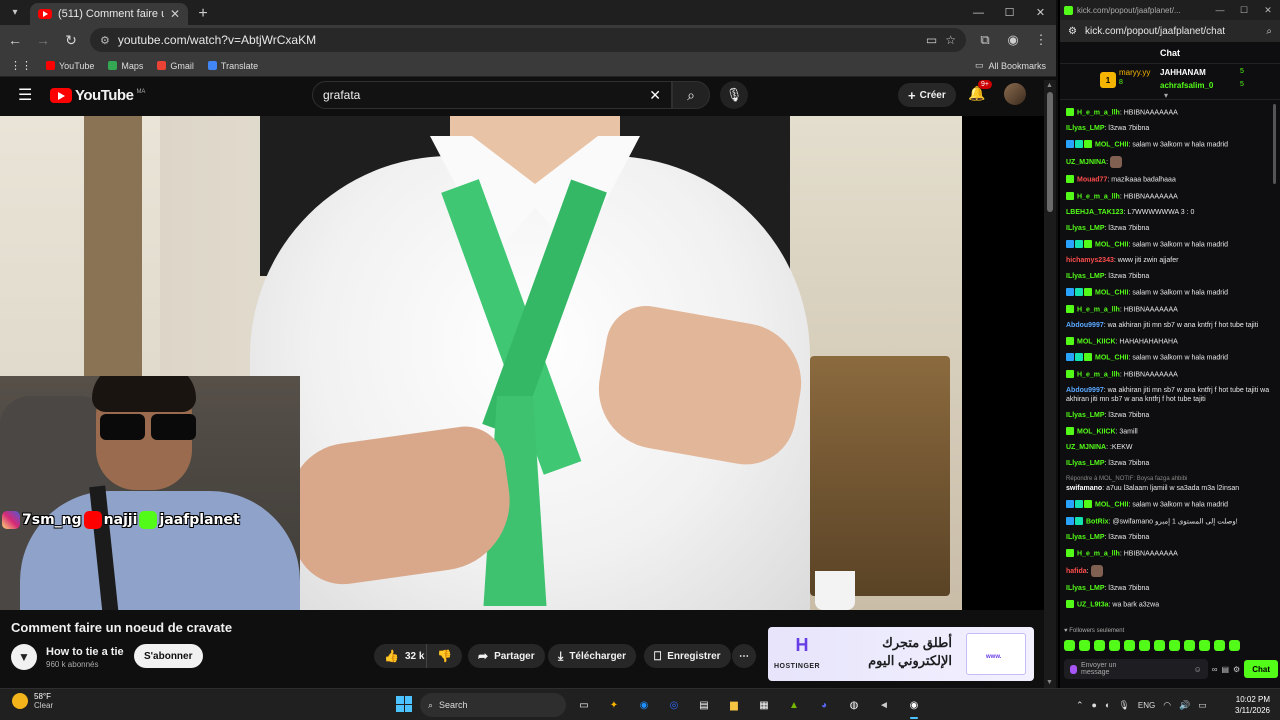 Image resolution: width=1280 pixels, height=720 pixels. What do you see at coordinates (1009, 12) in the screenshot?
I see `maximize-button: ☐` at bounding box center [1009, 12].